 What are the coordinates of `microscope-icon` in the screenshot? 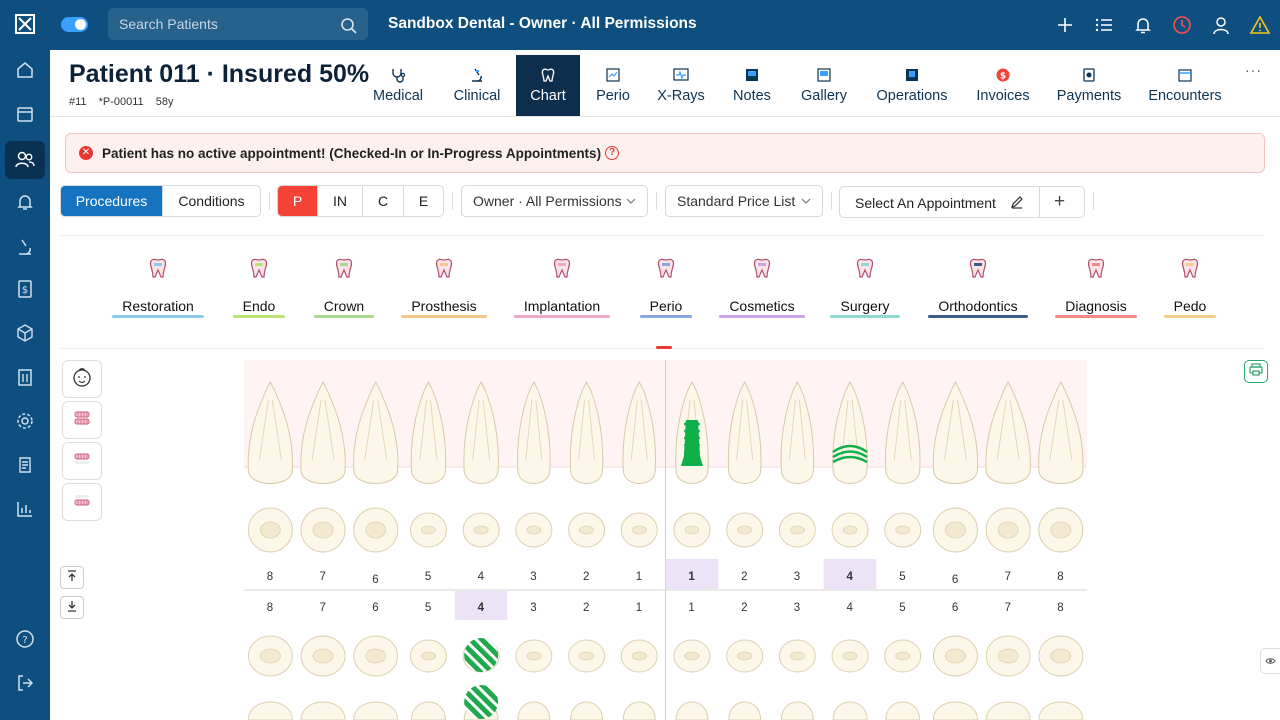 It's located at (25, 247).